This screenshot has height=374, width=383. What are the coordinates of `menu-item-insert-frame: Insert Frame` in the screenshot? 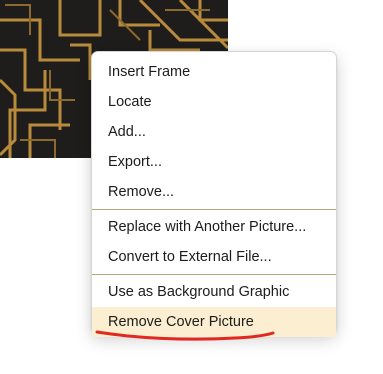 It's located at (214, 72).